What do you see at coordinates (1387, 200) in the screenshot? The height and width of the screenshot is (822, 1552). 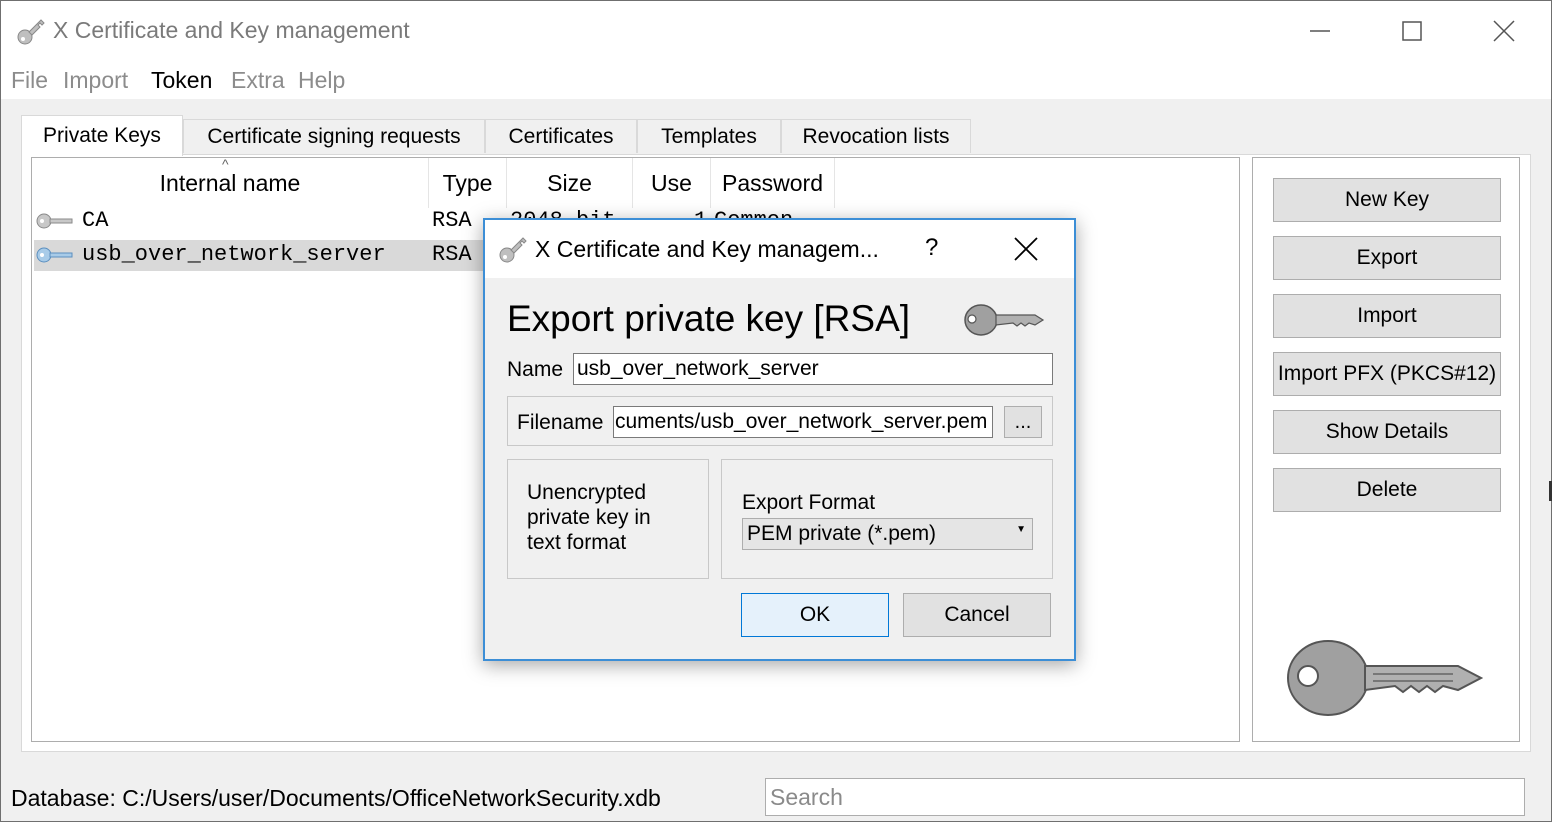 I see `new-key-button: New Key` at bounding box center [1387, 200].